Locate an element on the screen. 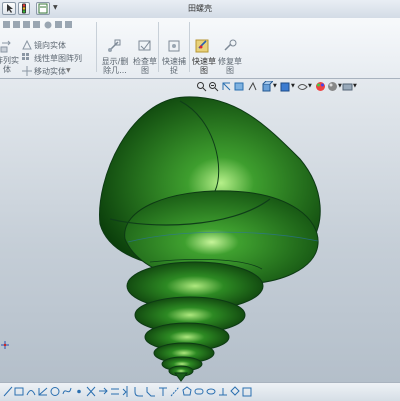 This screenshot has width=400, height=401. trim-icon is located at coordinates (91, 391).